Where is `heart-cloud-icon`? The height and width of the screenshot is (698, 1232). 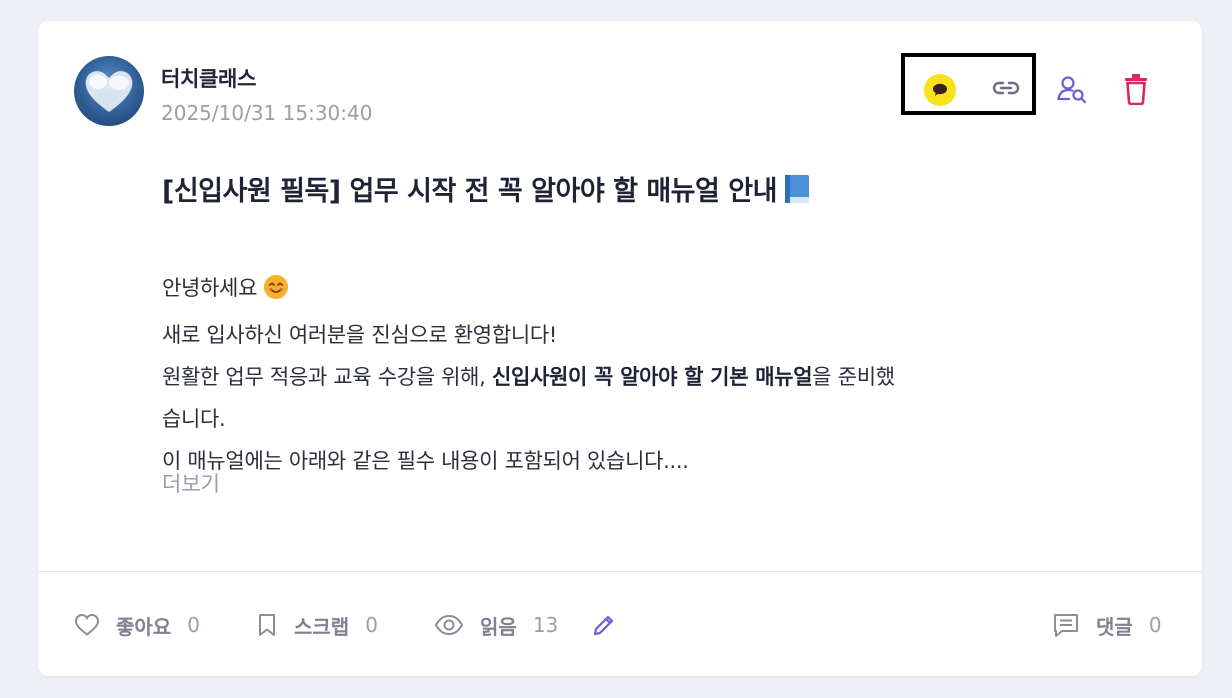 heart-cloud-icon is located at coordinates (109, 91).